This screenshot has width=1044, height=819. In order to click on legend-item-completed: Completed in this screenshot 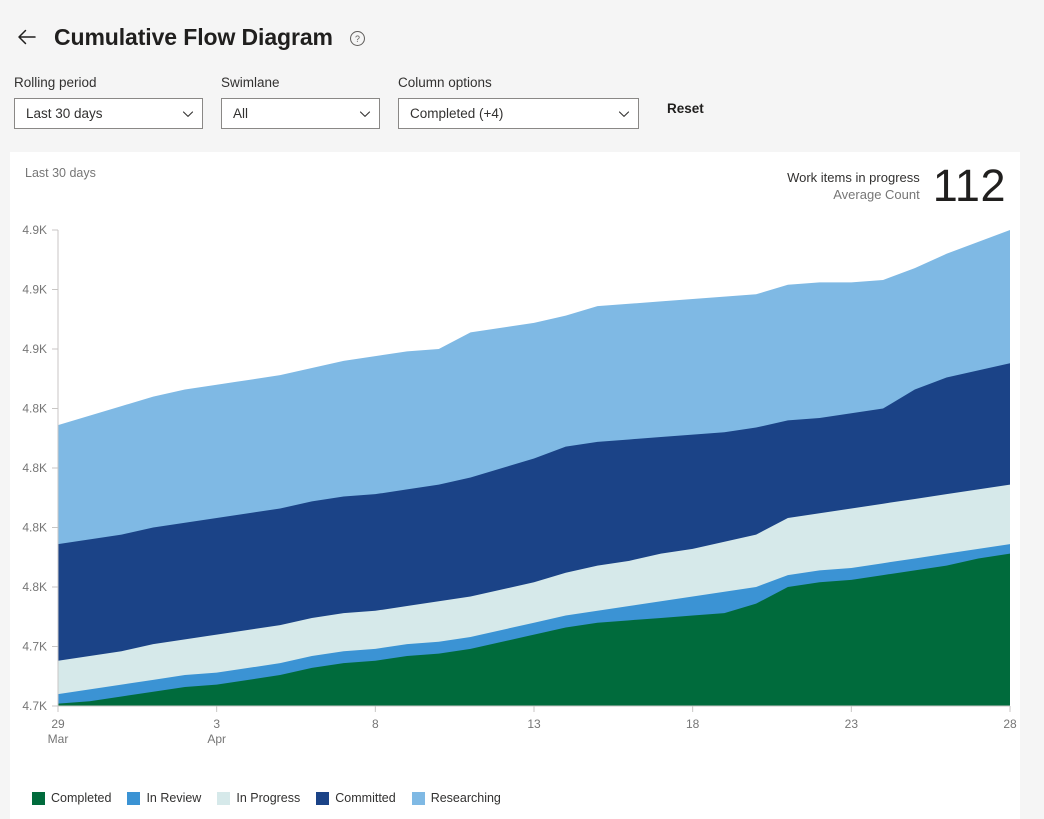, I will do `click(71, 798)`.